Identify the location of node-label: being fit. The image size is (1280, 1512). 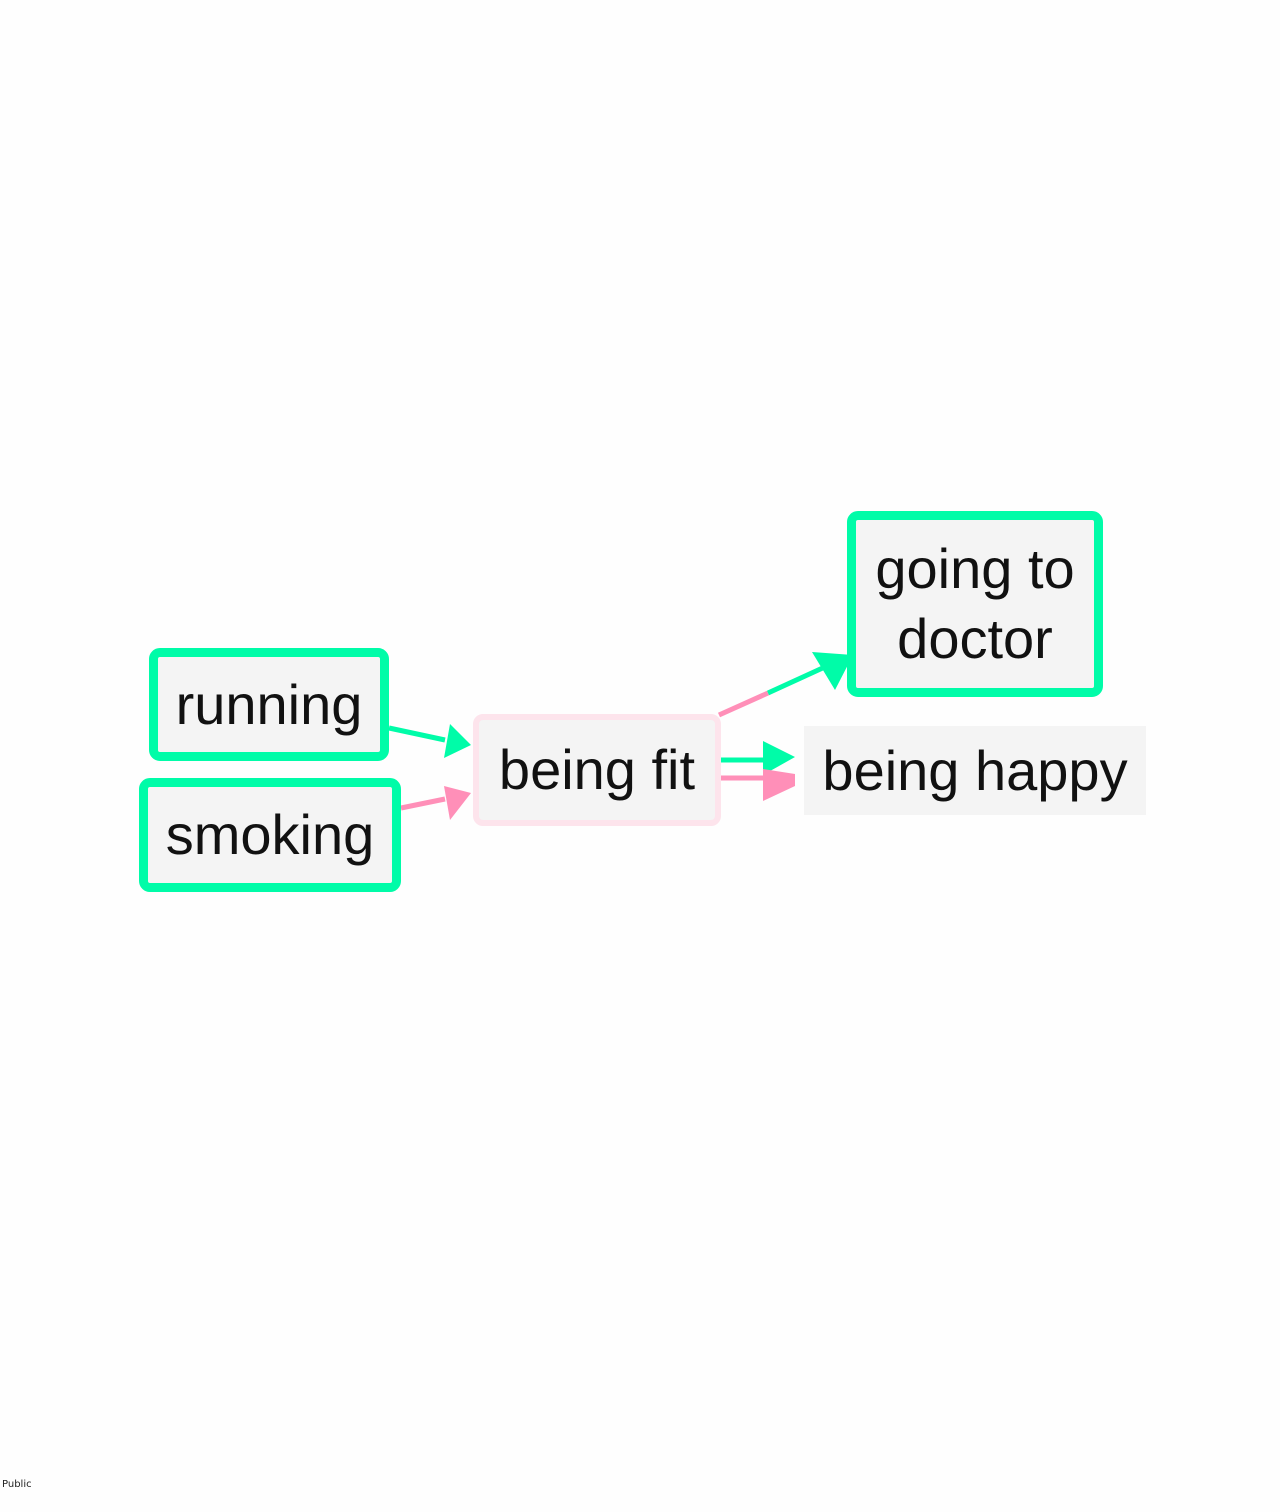
(597, 769).